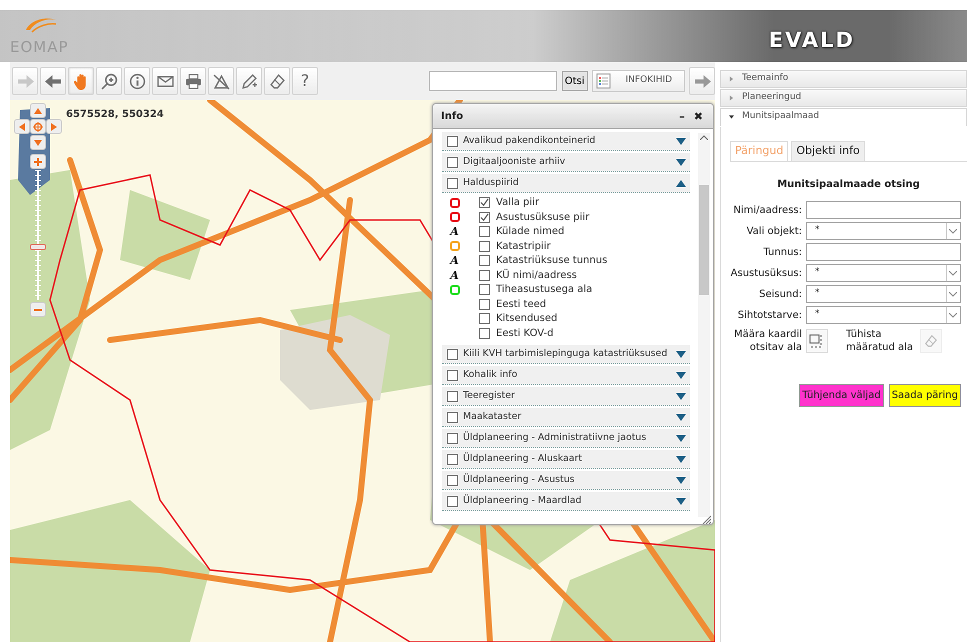  I want to click on next-button, so click(702, 81).